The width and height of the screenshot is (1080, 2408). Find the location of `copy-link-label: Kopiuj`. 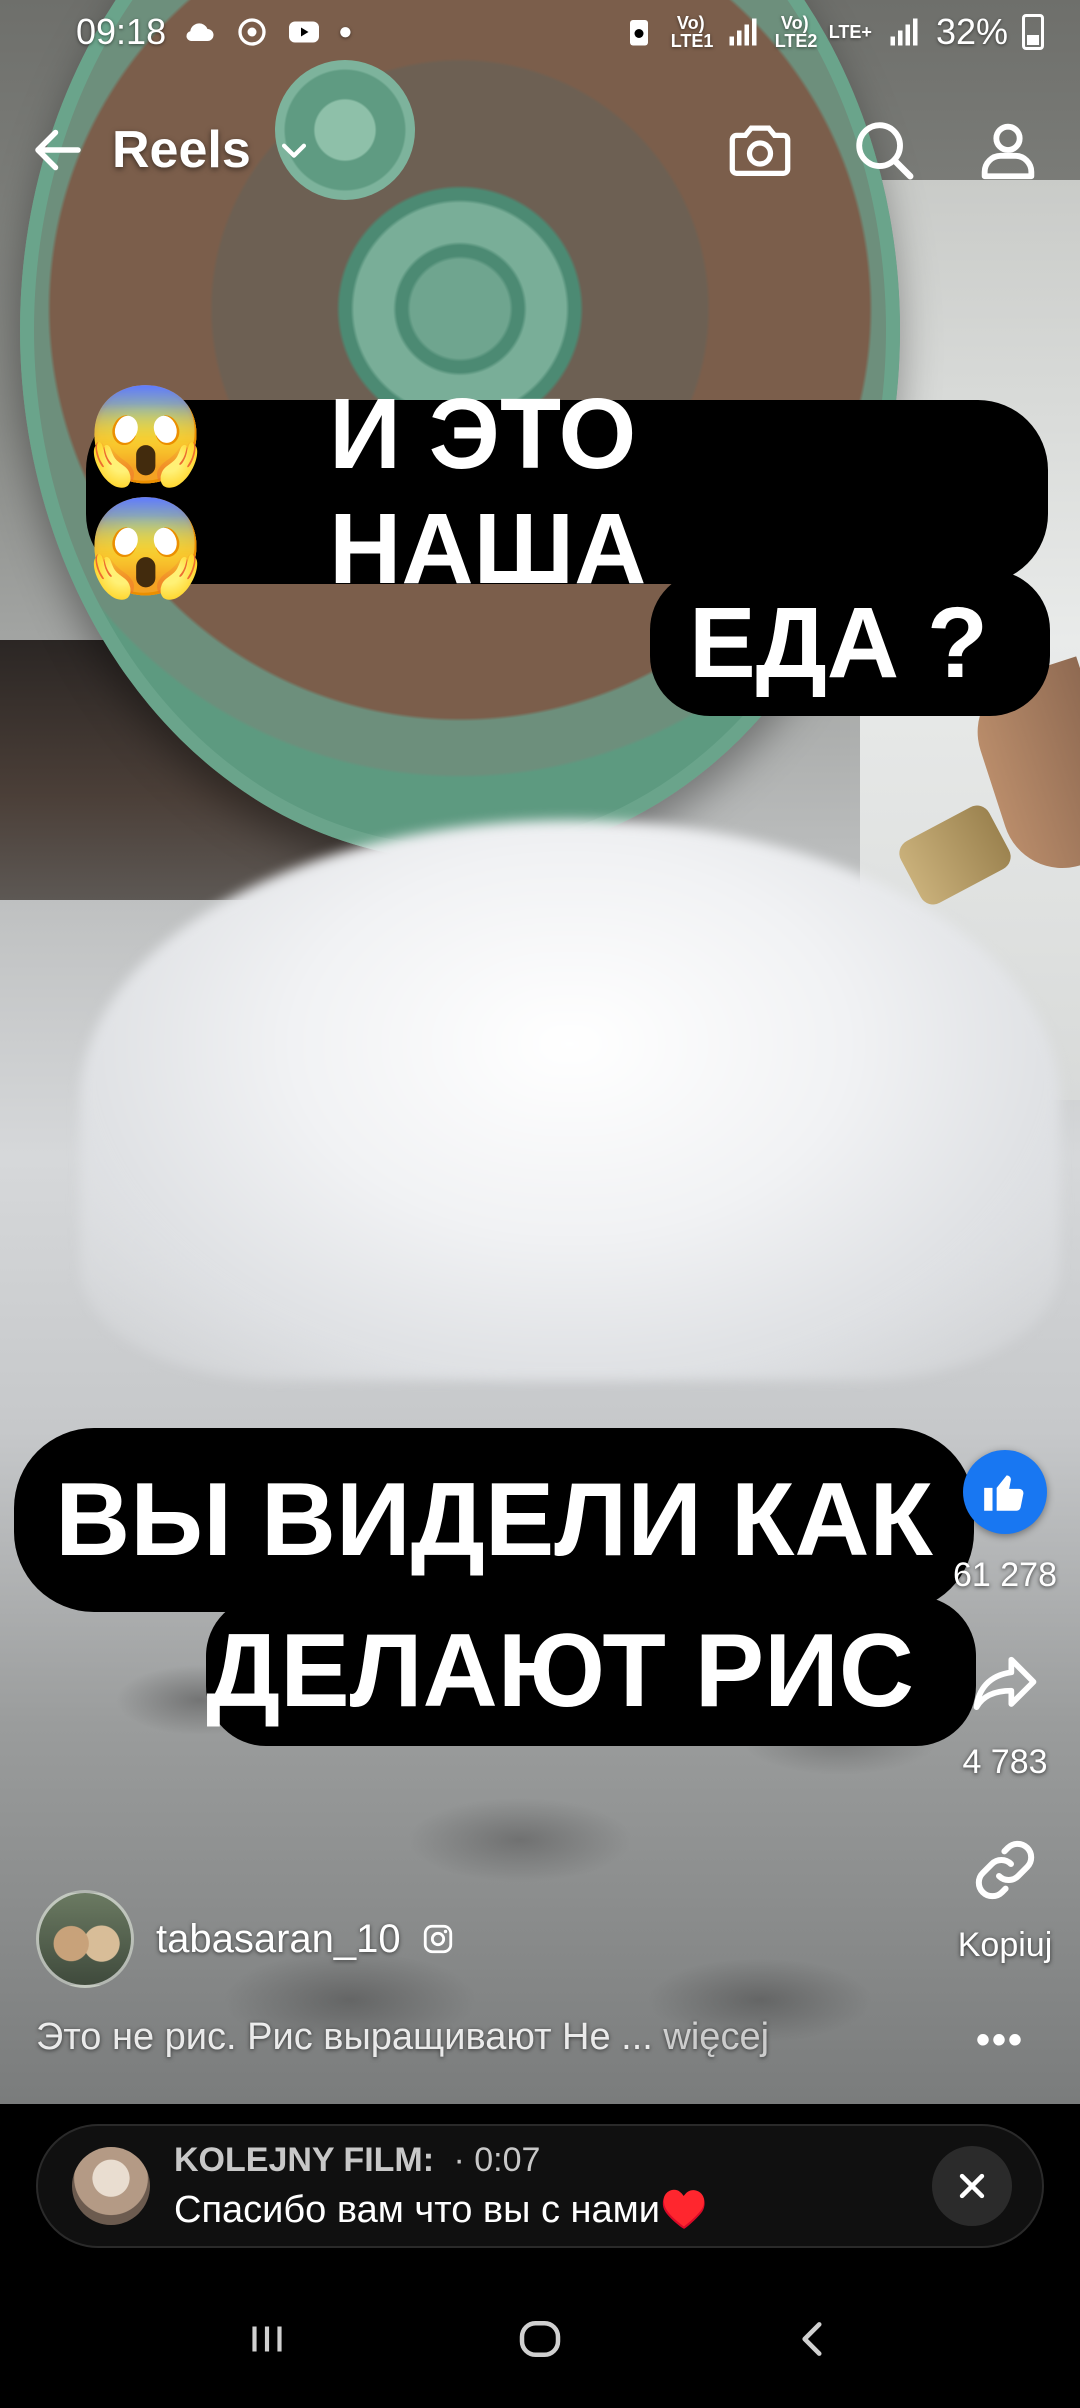

copy-link-label: Kopiuj is located at coordinates (1005, 1945).